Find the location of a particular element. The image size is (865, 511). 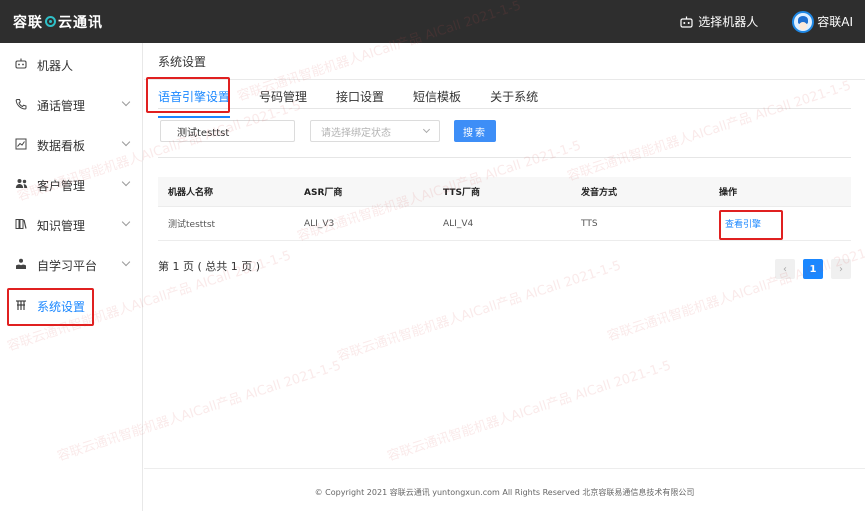

tab-api-settings: 接口设置 is located at coordinates (360, 99).